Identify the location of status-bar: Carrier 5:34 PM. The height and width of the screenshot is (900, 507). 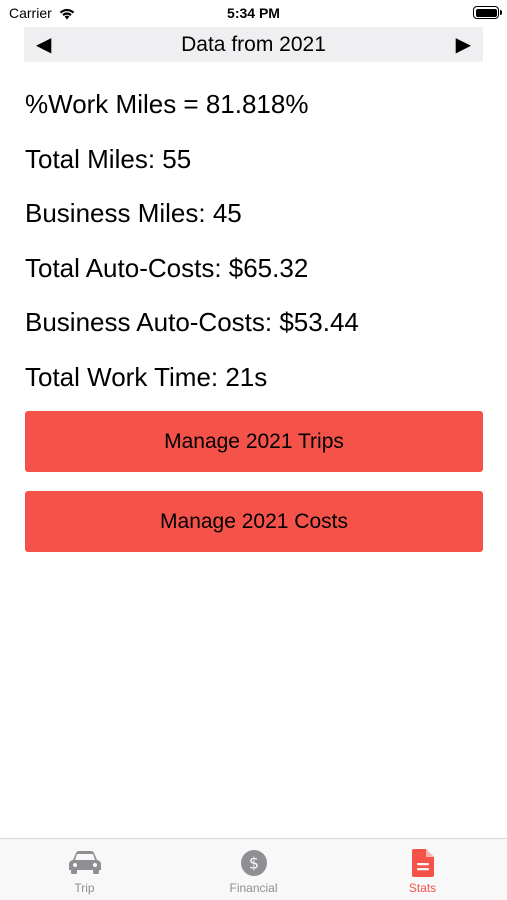
(253, 14).